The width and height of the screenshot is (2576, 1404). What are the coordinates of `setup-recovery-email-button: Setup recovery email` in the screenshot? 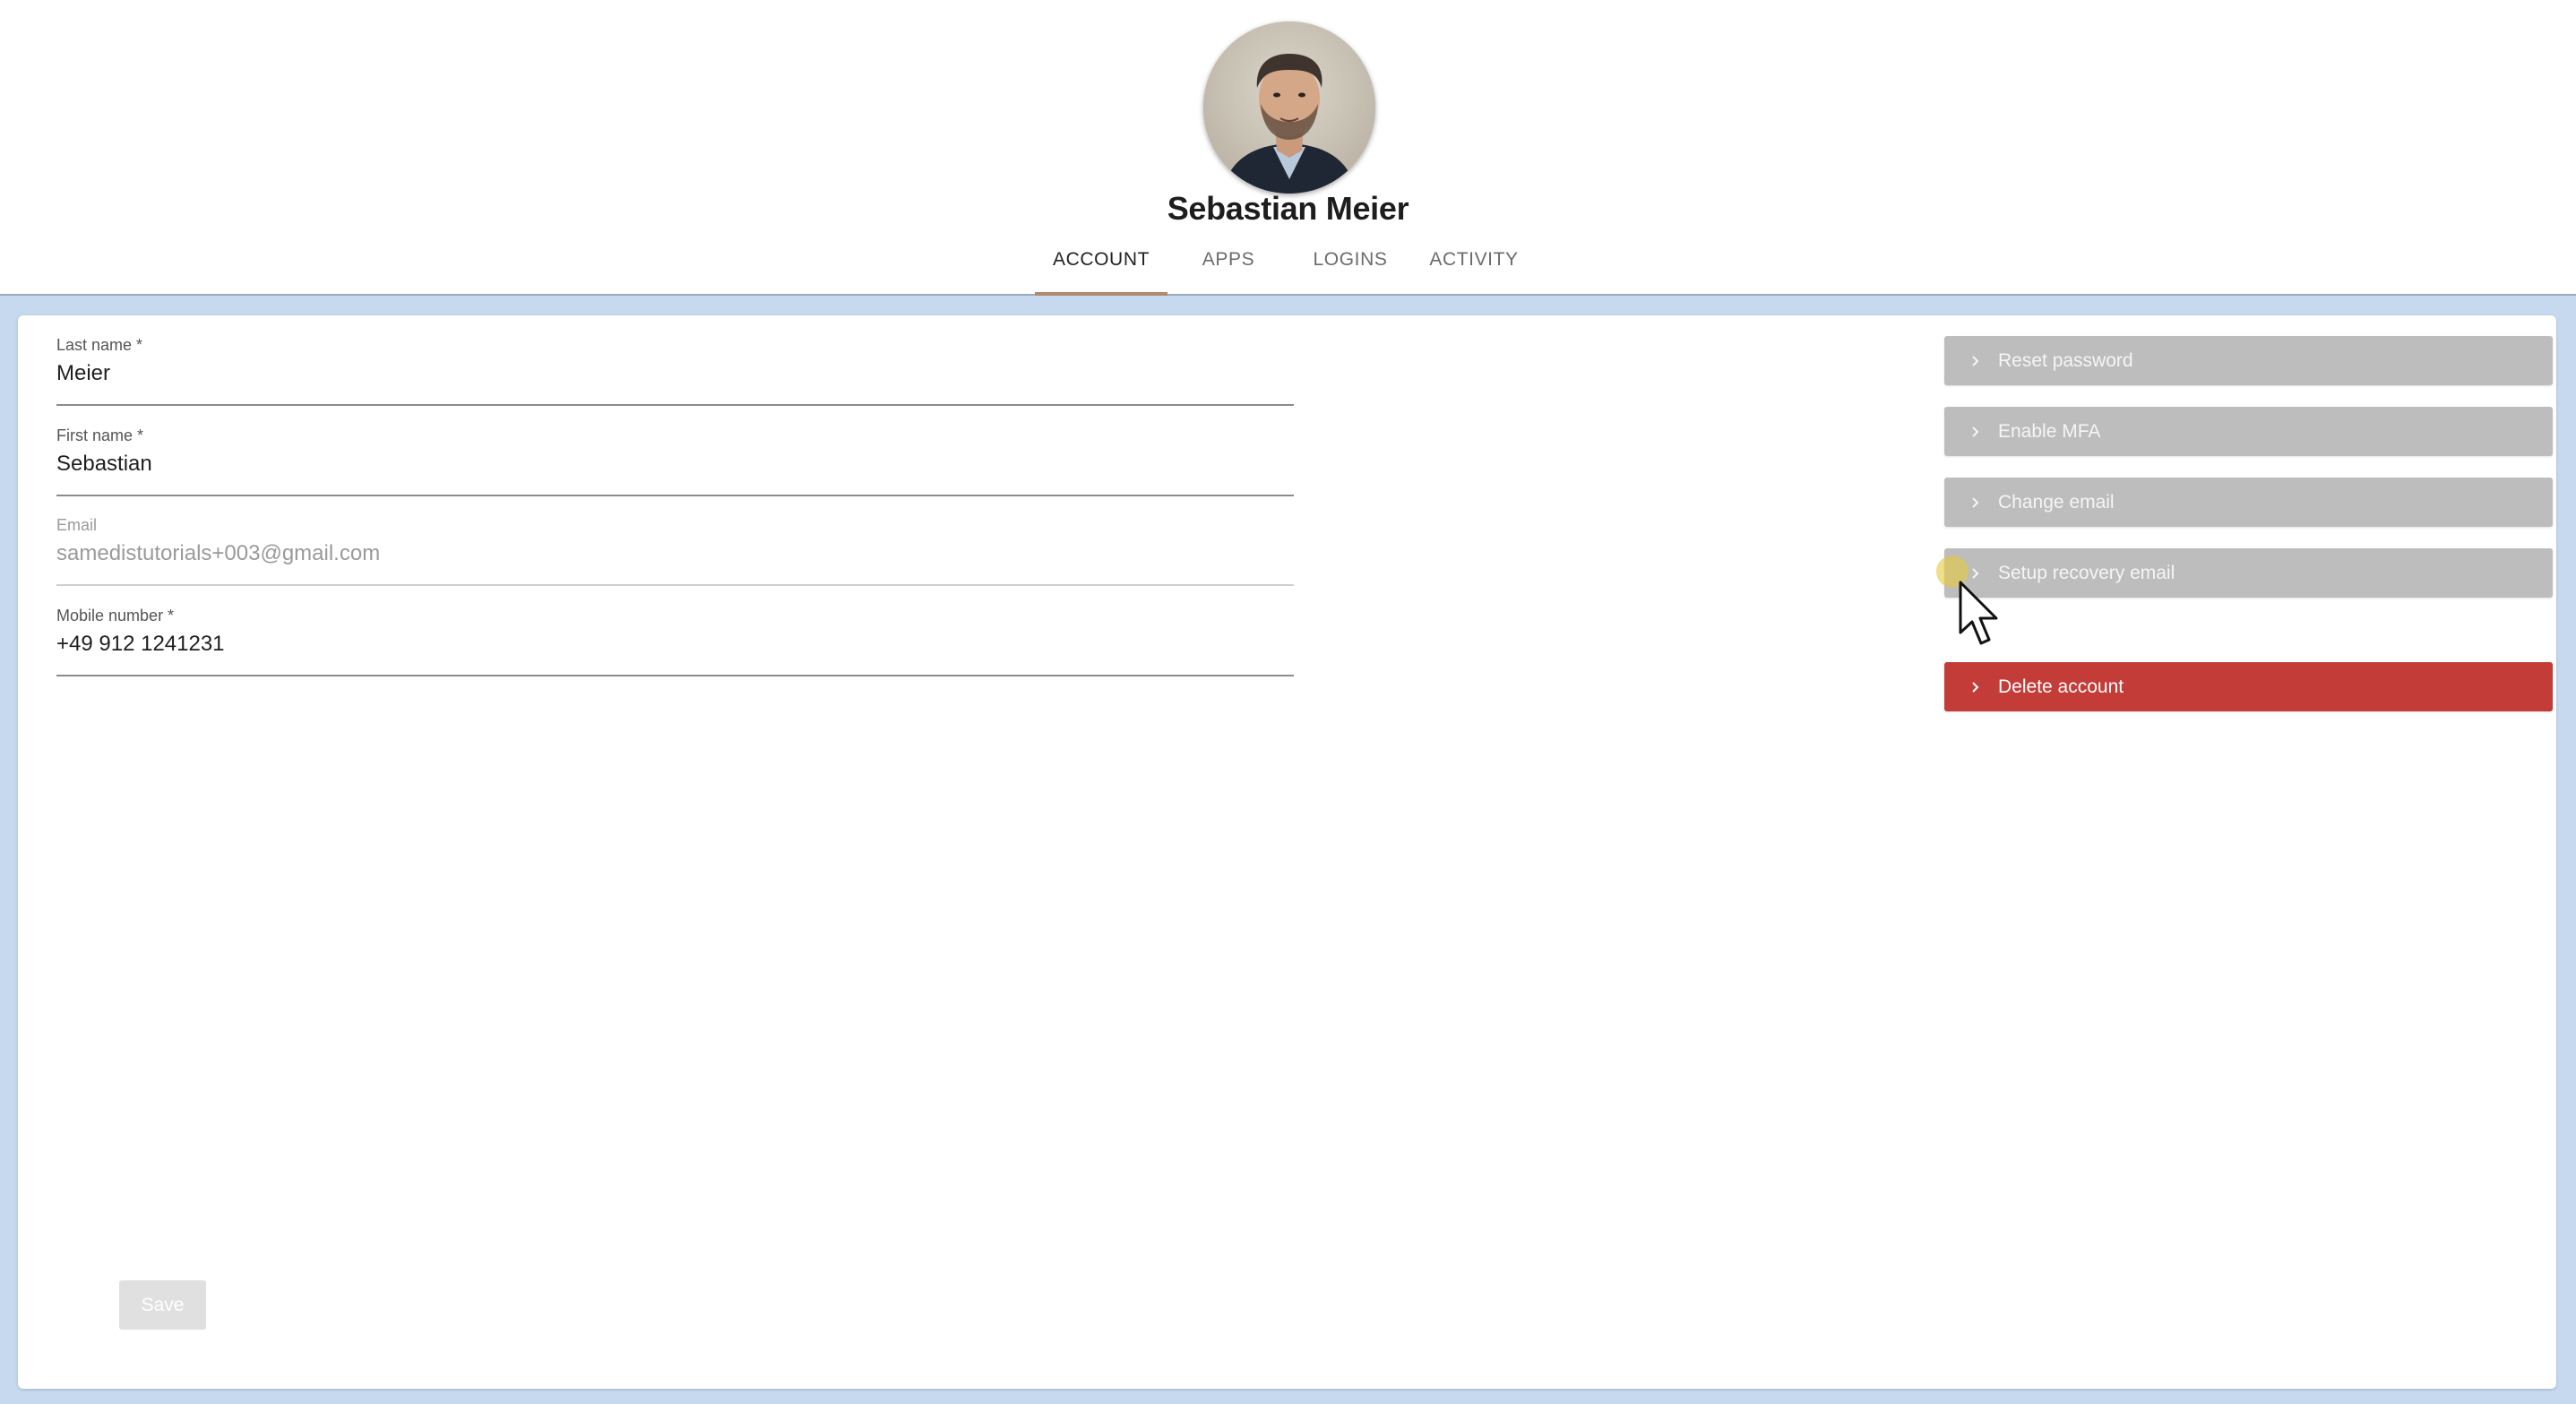 It's located at (2248, 573).